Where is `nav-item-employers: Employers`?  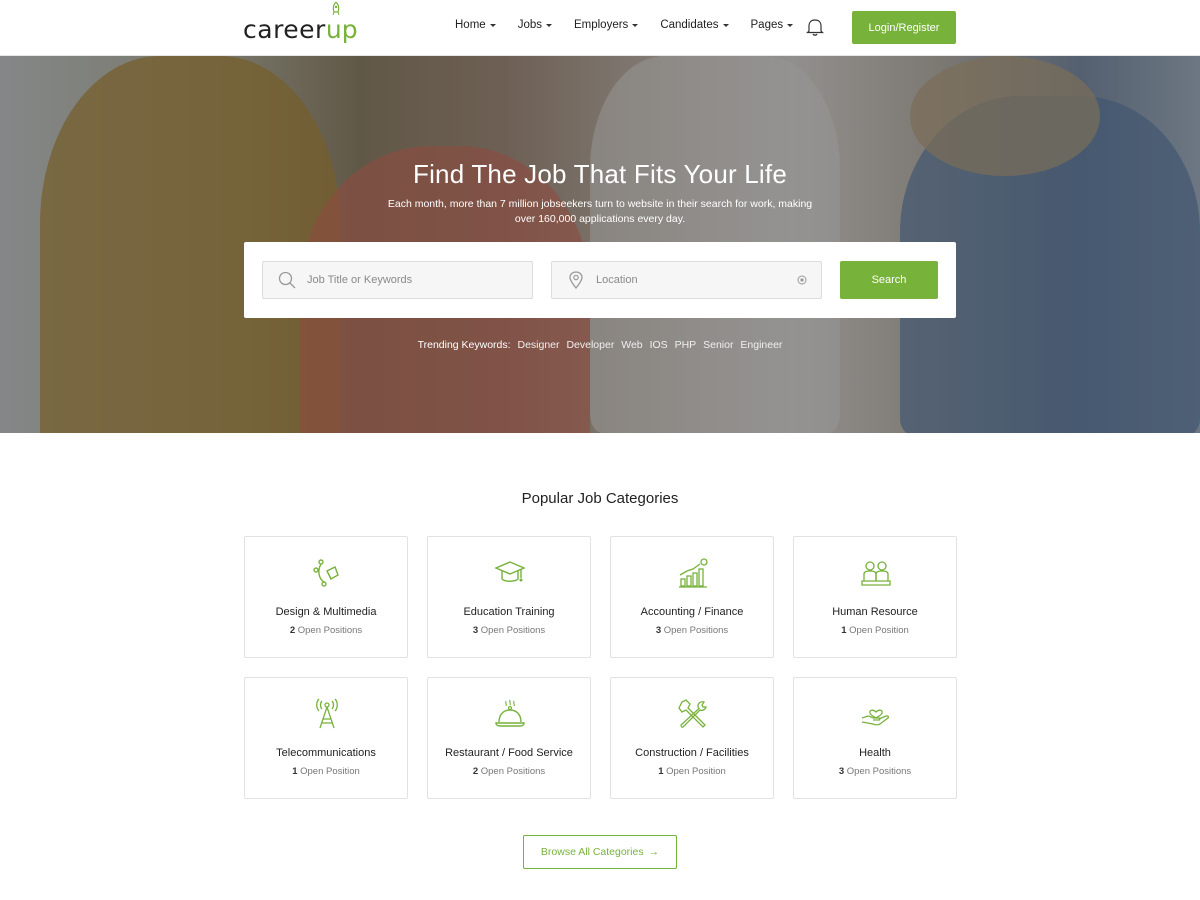
nav-item-employers: Employers is located at coordinates (606, 25).